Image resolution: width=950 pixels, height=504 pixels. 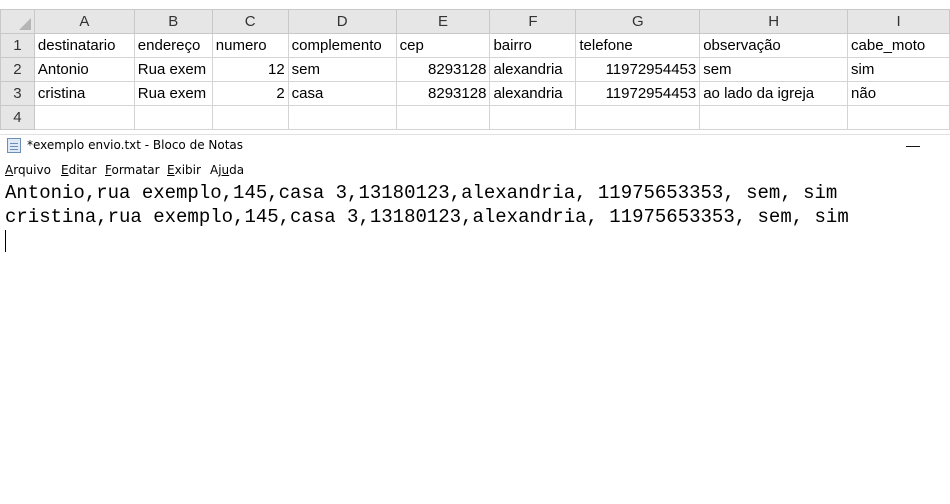 What do you see at coordinates (774, 45) in the screenshot?
I see `cell: observação` at bounding box center [774, 45].